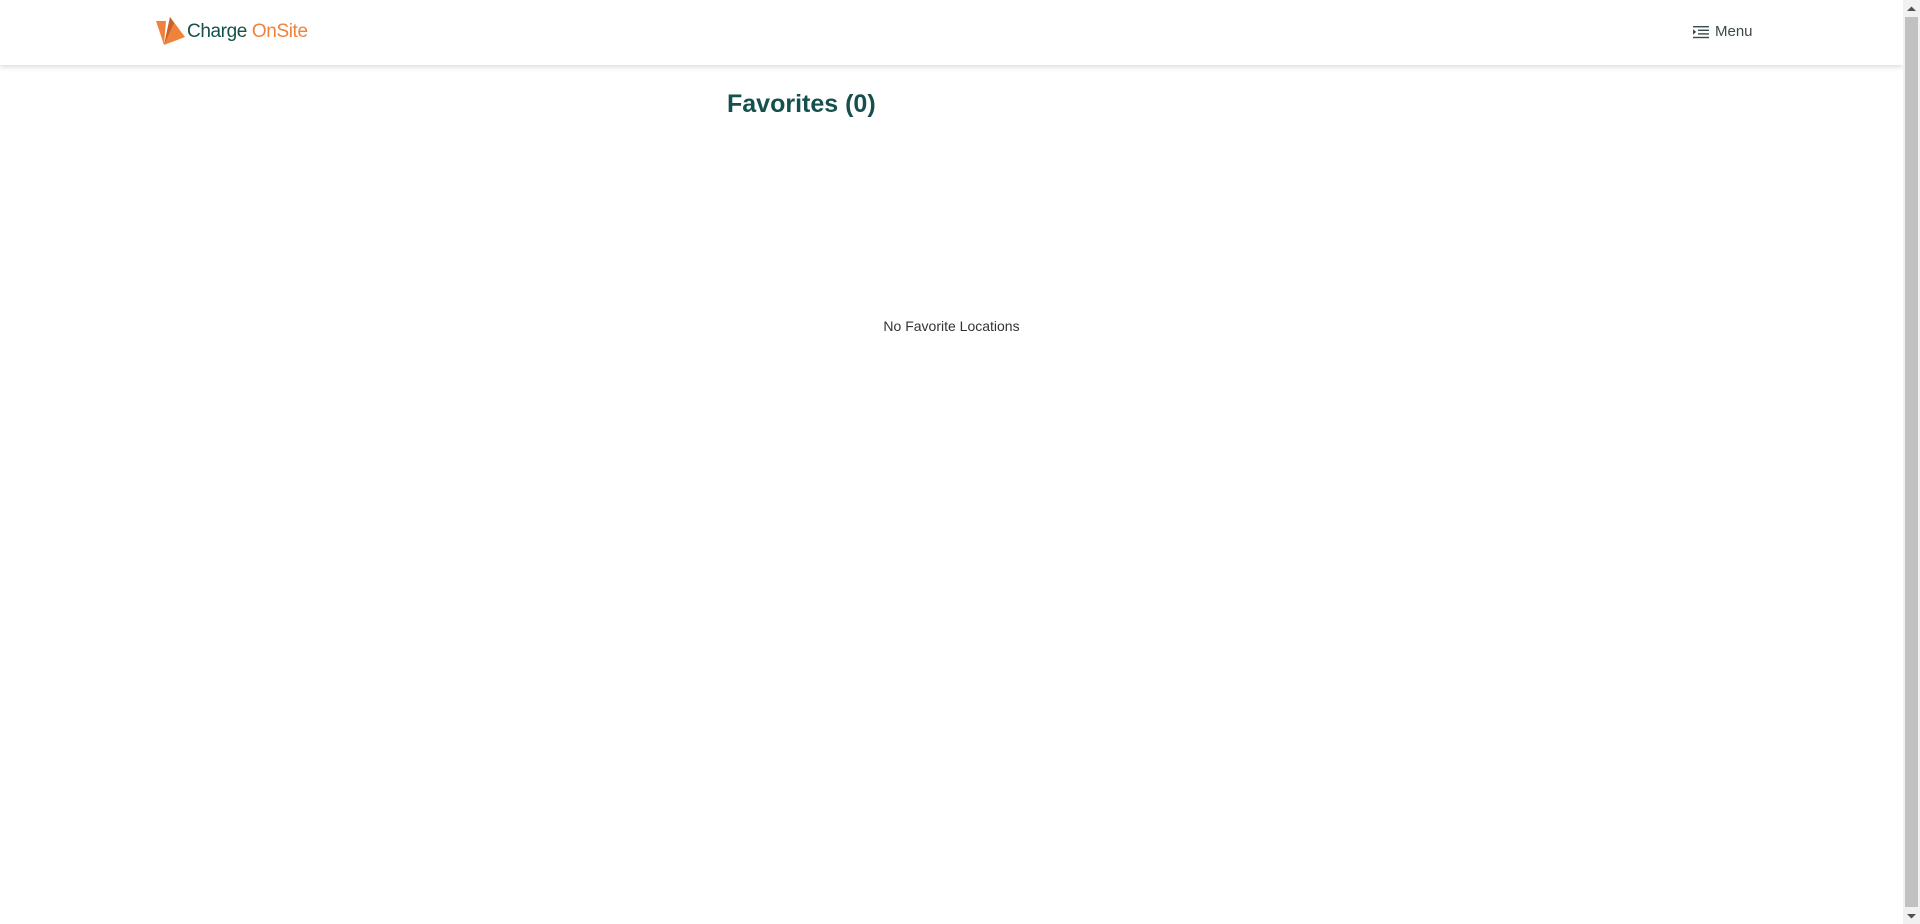 The height and width of the screenshot is (924, 1920). I want to click on logo-word-onsite: OnSite, so click(279, 31).